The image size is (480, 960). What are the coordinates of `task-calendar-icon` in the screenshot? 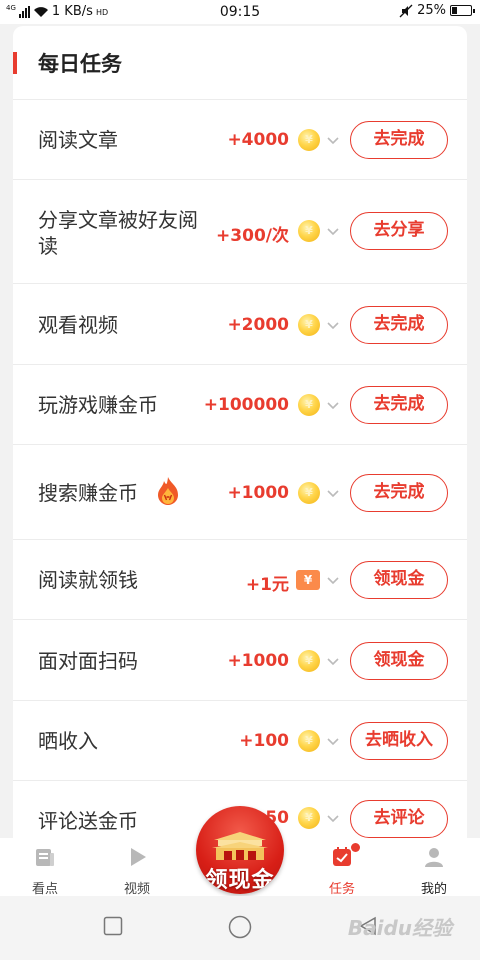 It's located at (342, 856).